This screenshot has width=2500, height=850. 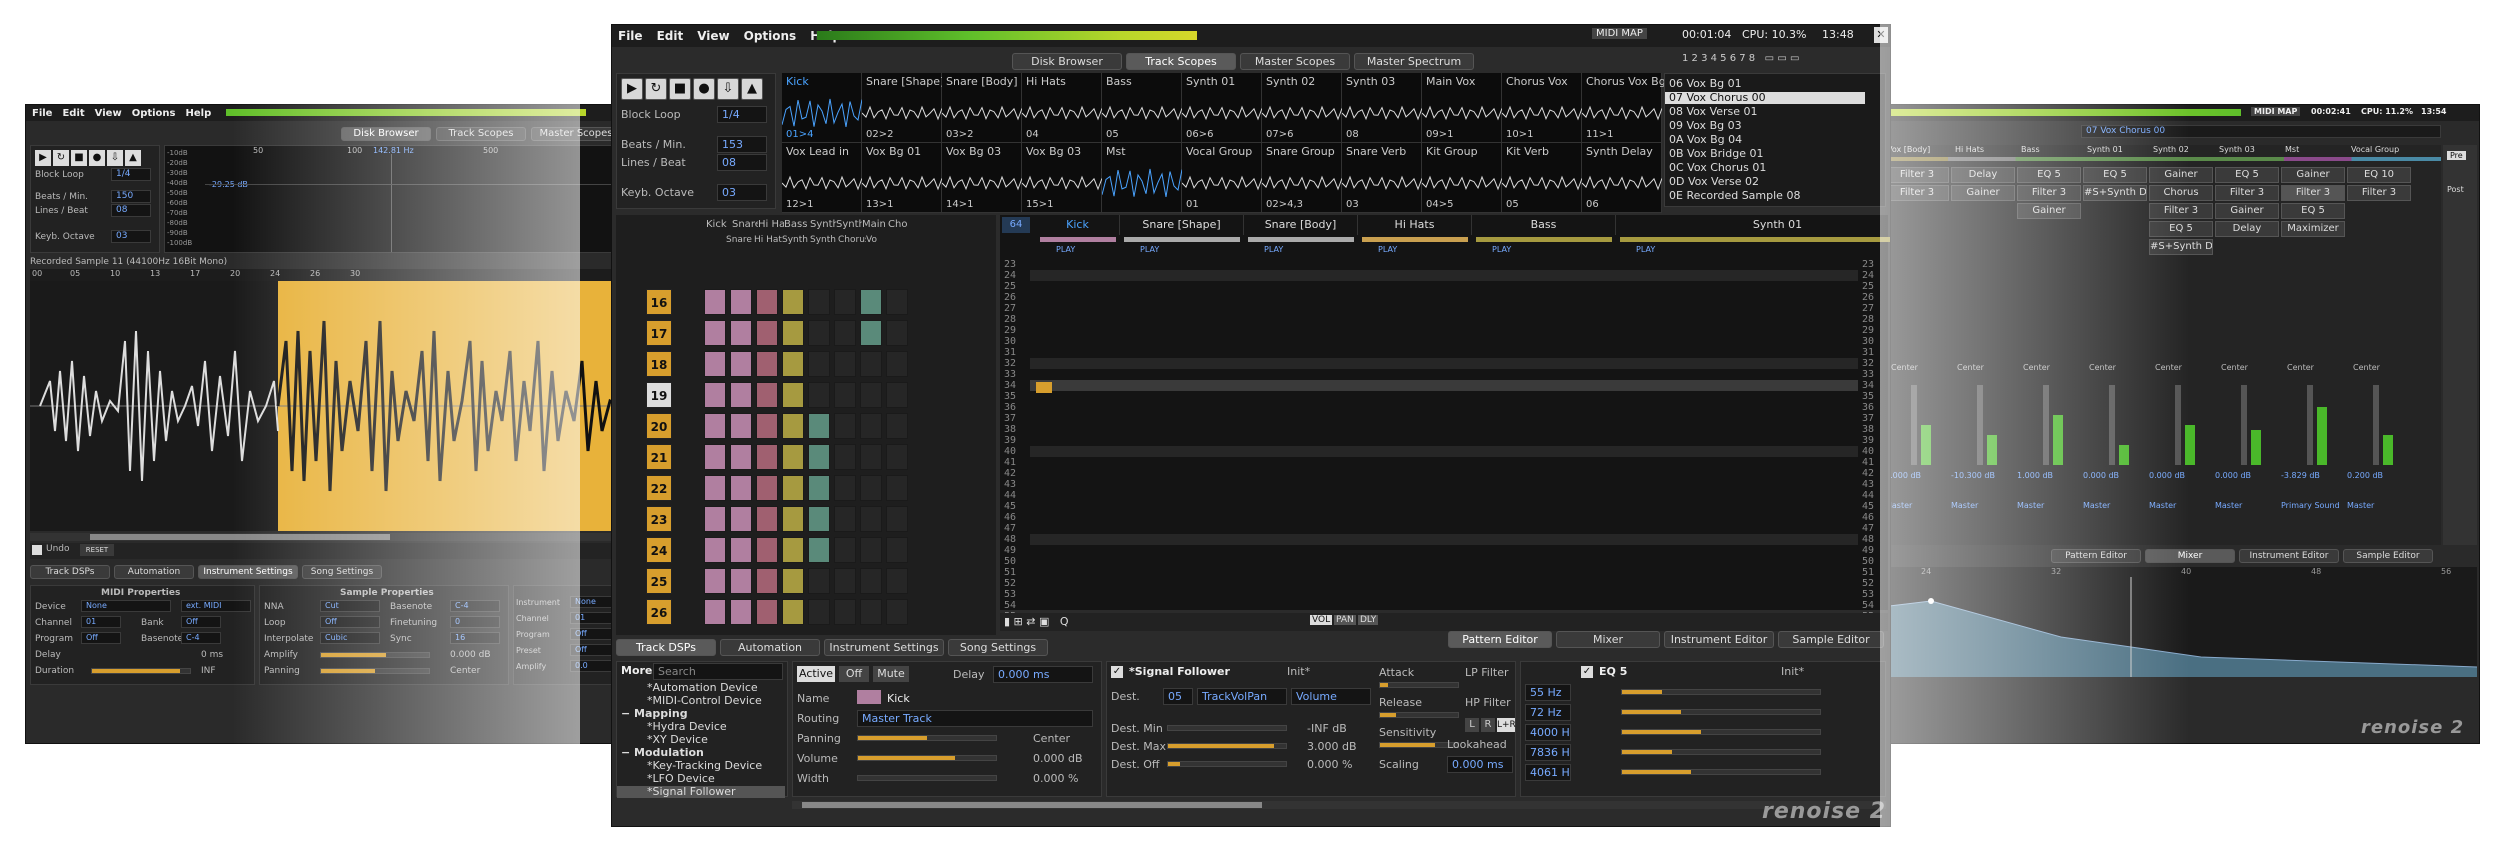 What do you see at coordinates (1881, 35) in the screenshot?
I see `main-close-icon: ✕` at bounding box center [1881, 35].